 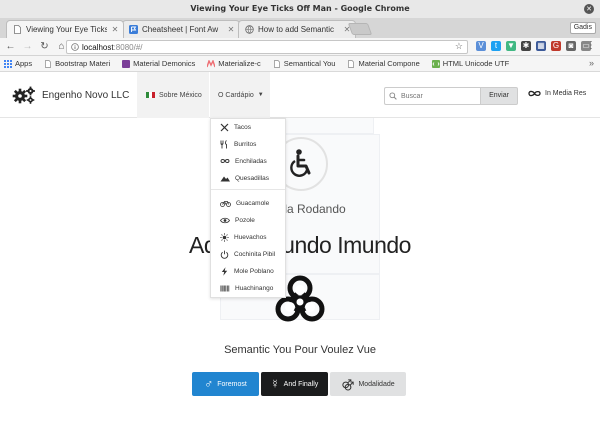 I want to click on font-awesome-favicon, so click(x=133, y=29).